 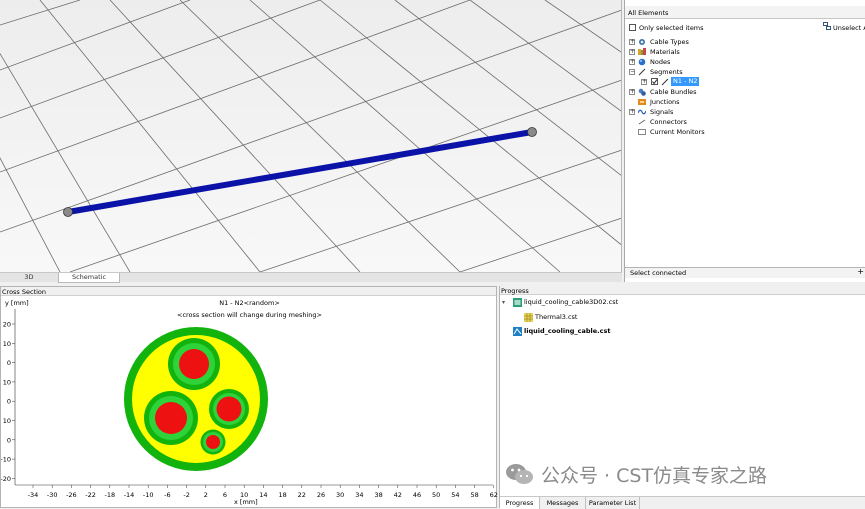 What do you see at coordinates (745, 52) in the screenshot?
I see `tree-item-materials: + Materials` at bounding box center [745, 52].